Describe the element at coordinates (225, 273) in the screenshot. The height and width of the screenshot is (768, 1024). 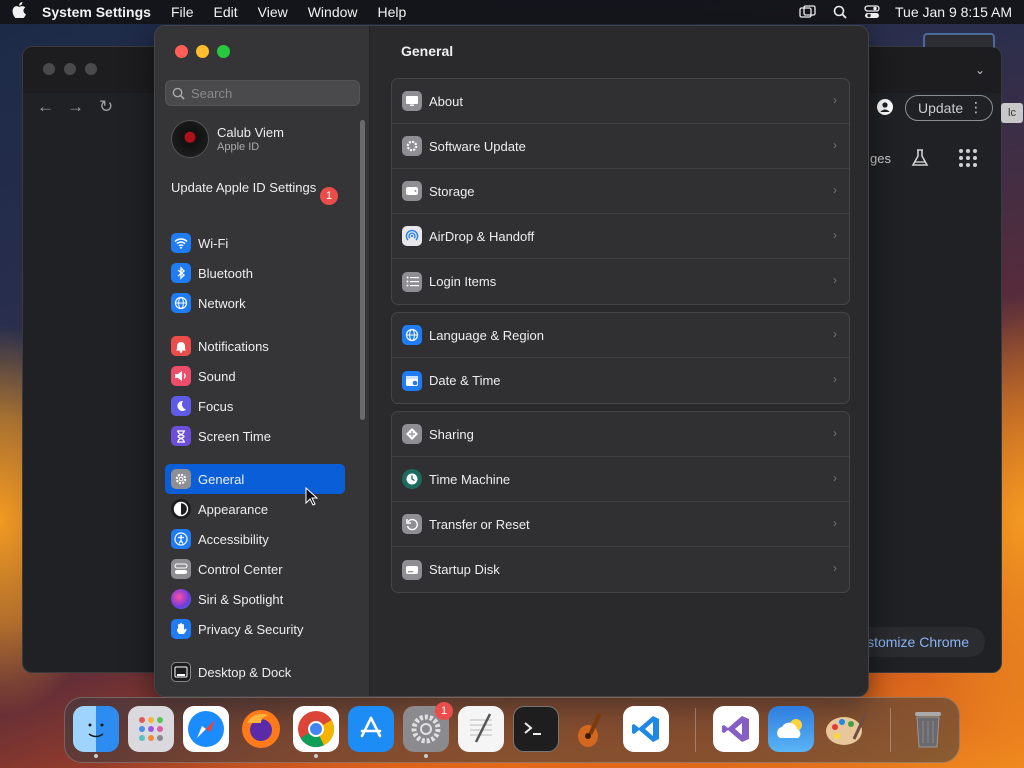
I see `sidebar-item-label: Bluetooth` at that location.